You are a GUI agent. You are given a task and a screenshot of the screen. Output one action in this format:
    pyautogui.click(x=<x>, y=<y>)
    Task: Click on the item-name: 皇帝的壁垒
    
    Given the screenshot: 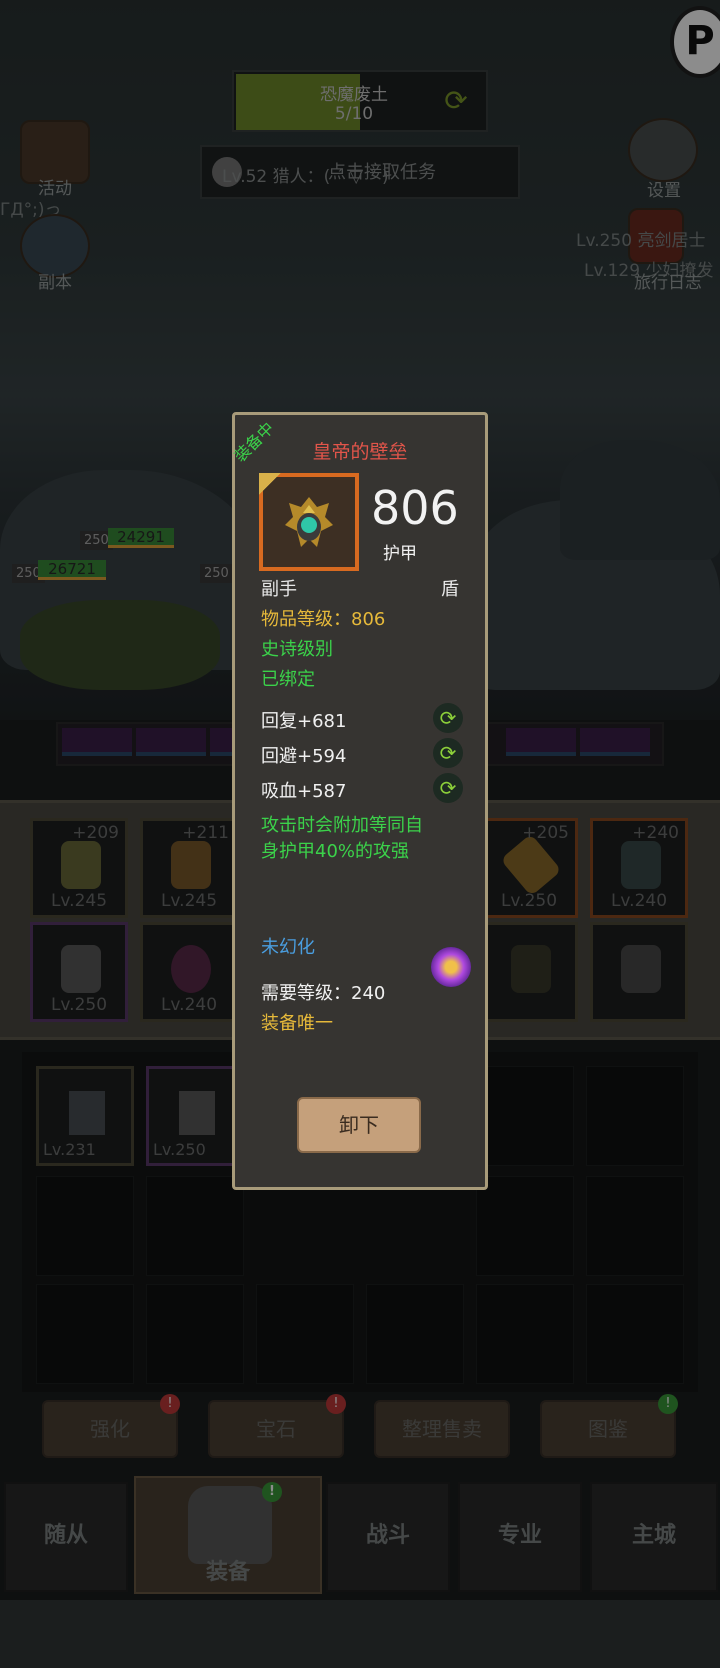 What is the action you would take?
    pyautogui.click(x=360, y=452)
    